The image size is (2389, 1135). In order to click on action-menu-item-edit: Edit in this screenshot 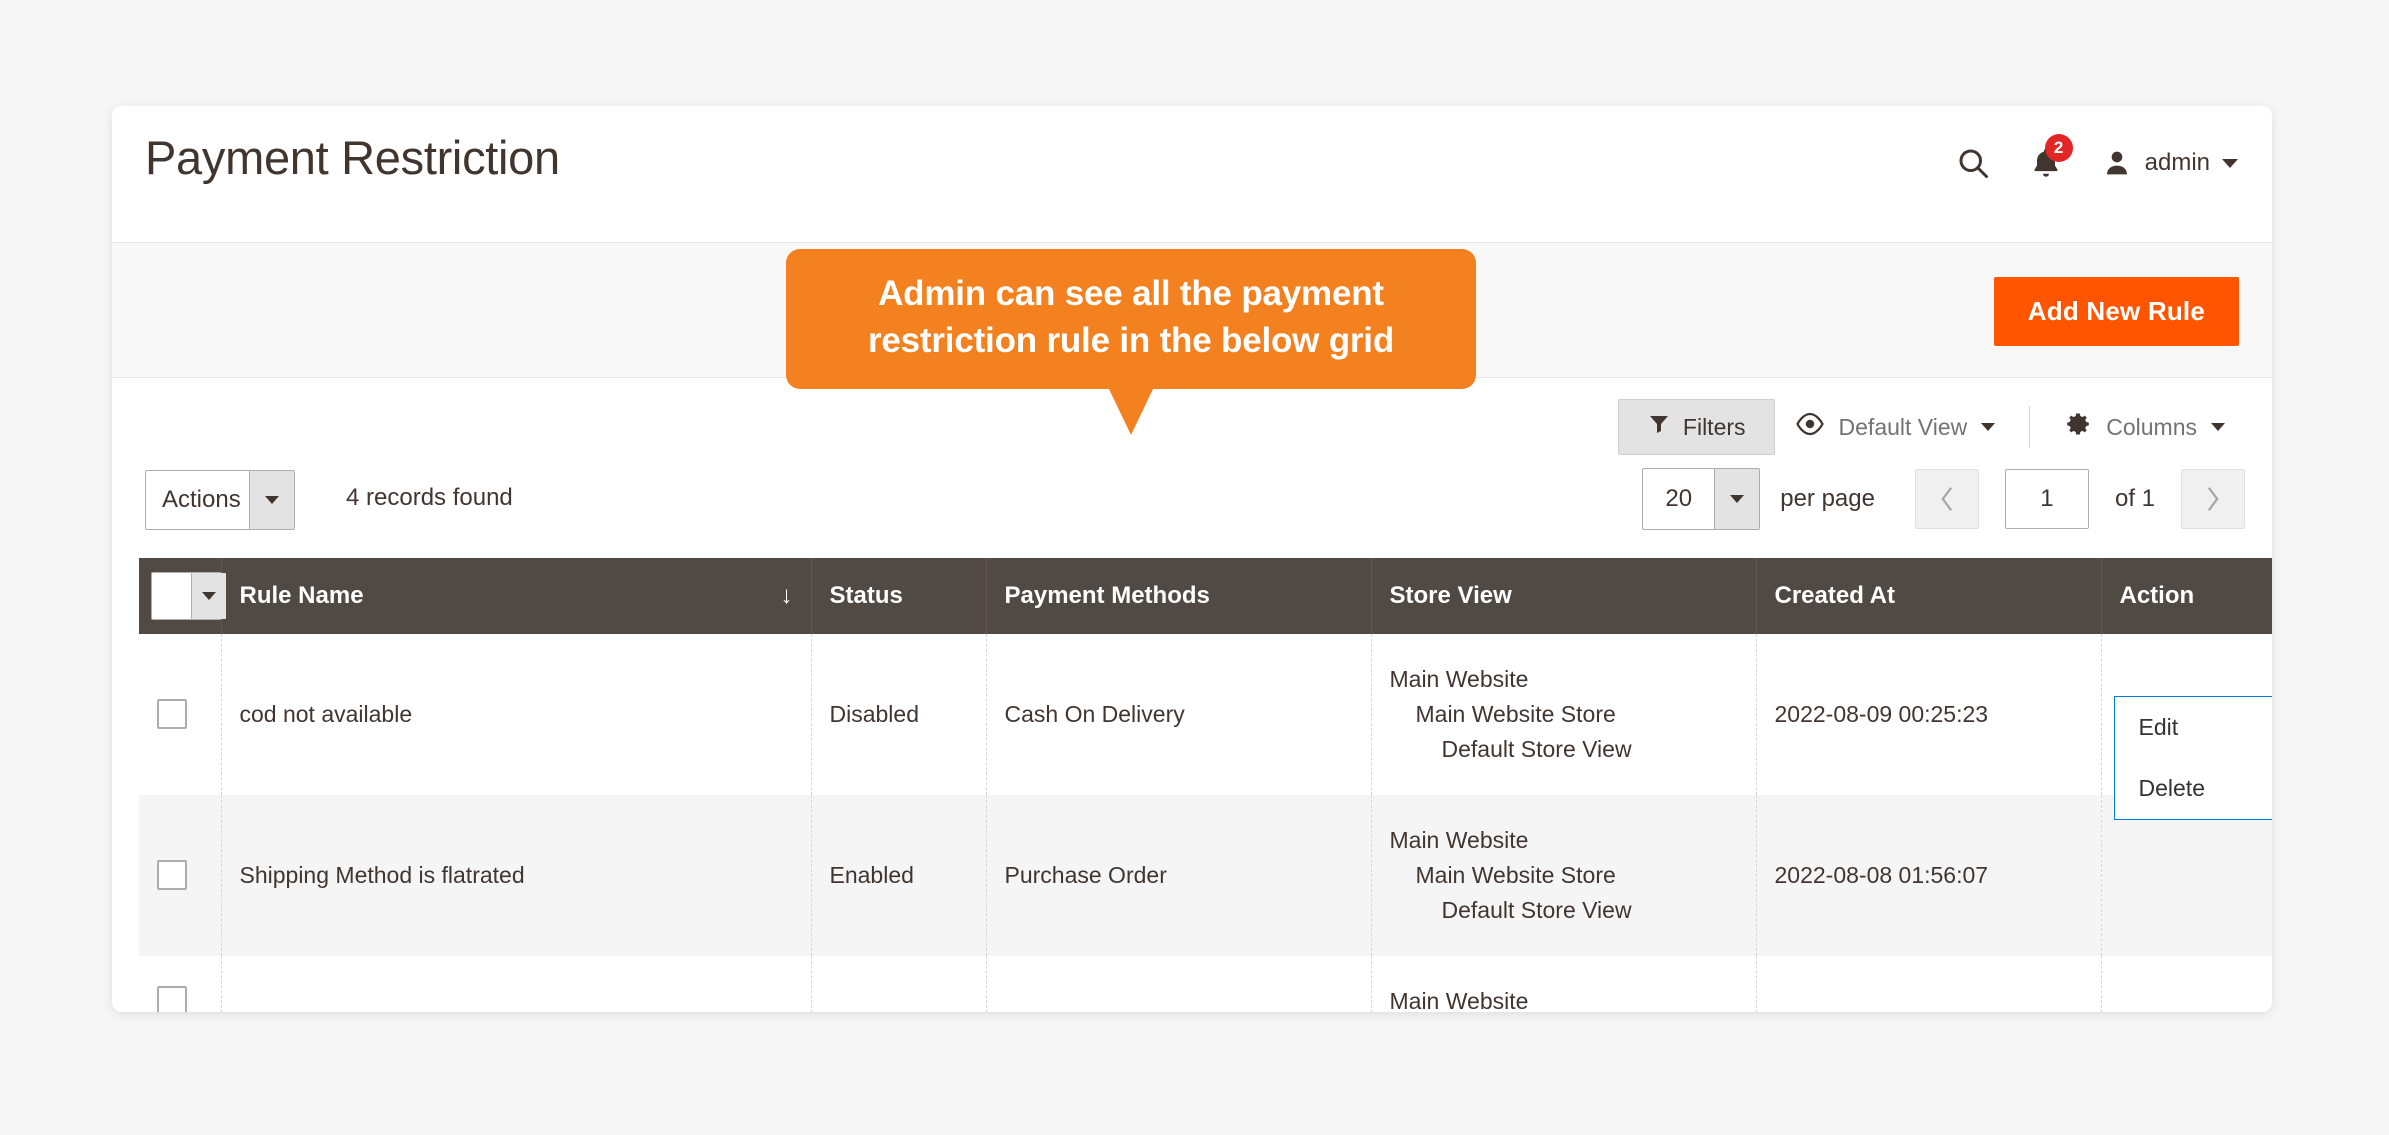, I will do `click(2194, 727)`.